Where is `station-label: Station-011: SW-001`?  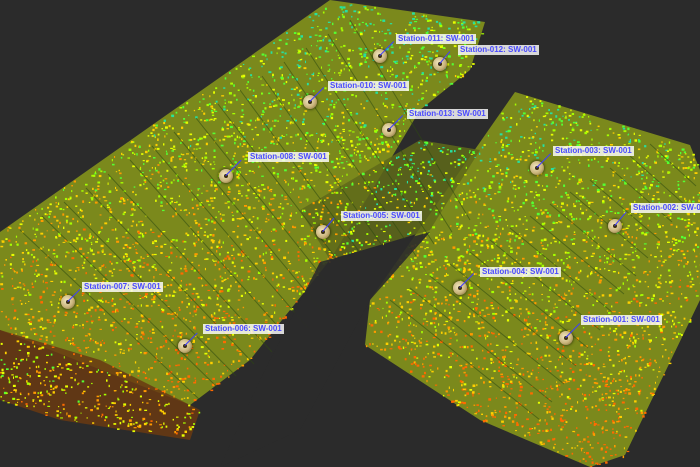 station-label: Station-011: SW-001 is located at coordinates (436, 39).